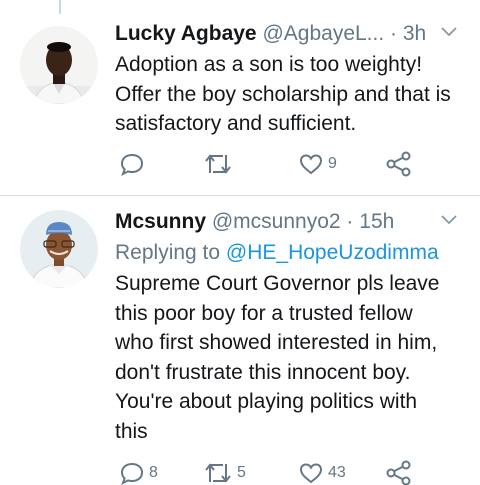  Describe the element at coordinates (332, 252) in the screenshot. I see `mention-link: @HE_HopeUzodimma` at that location.